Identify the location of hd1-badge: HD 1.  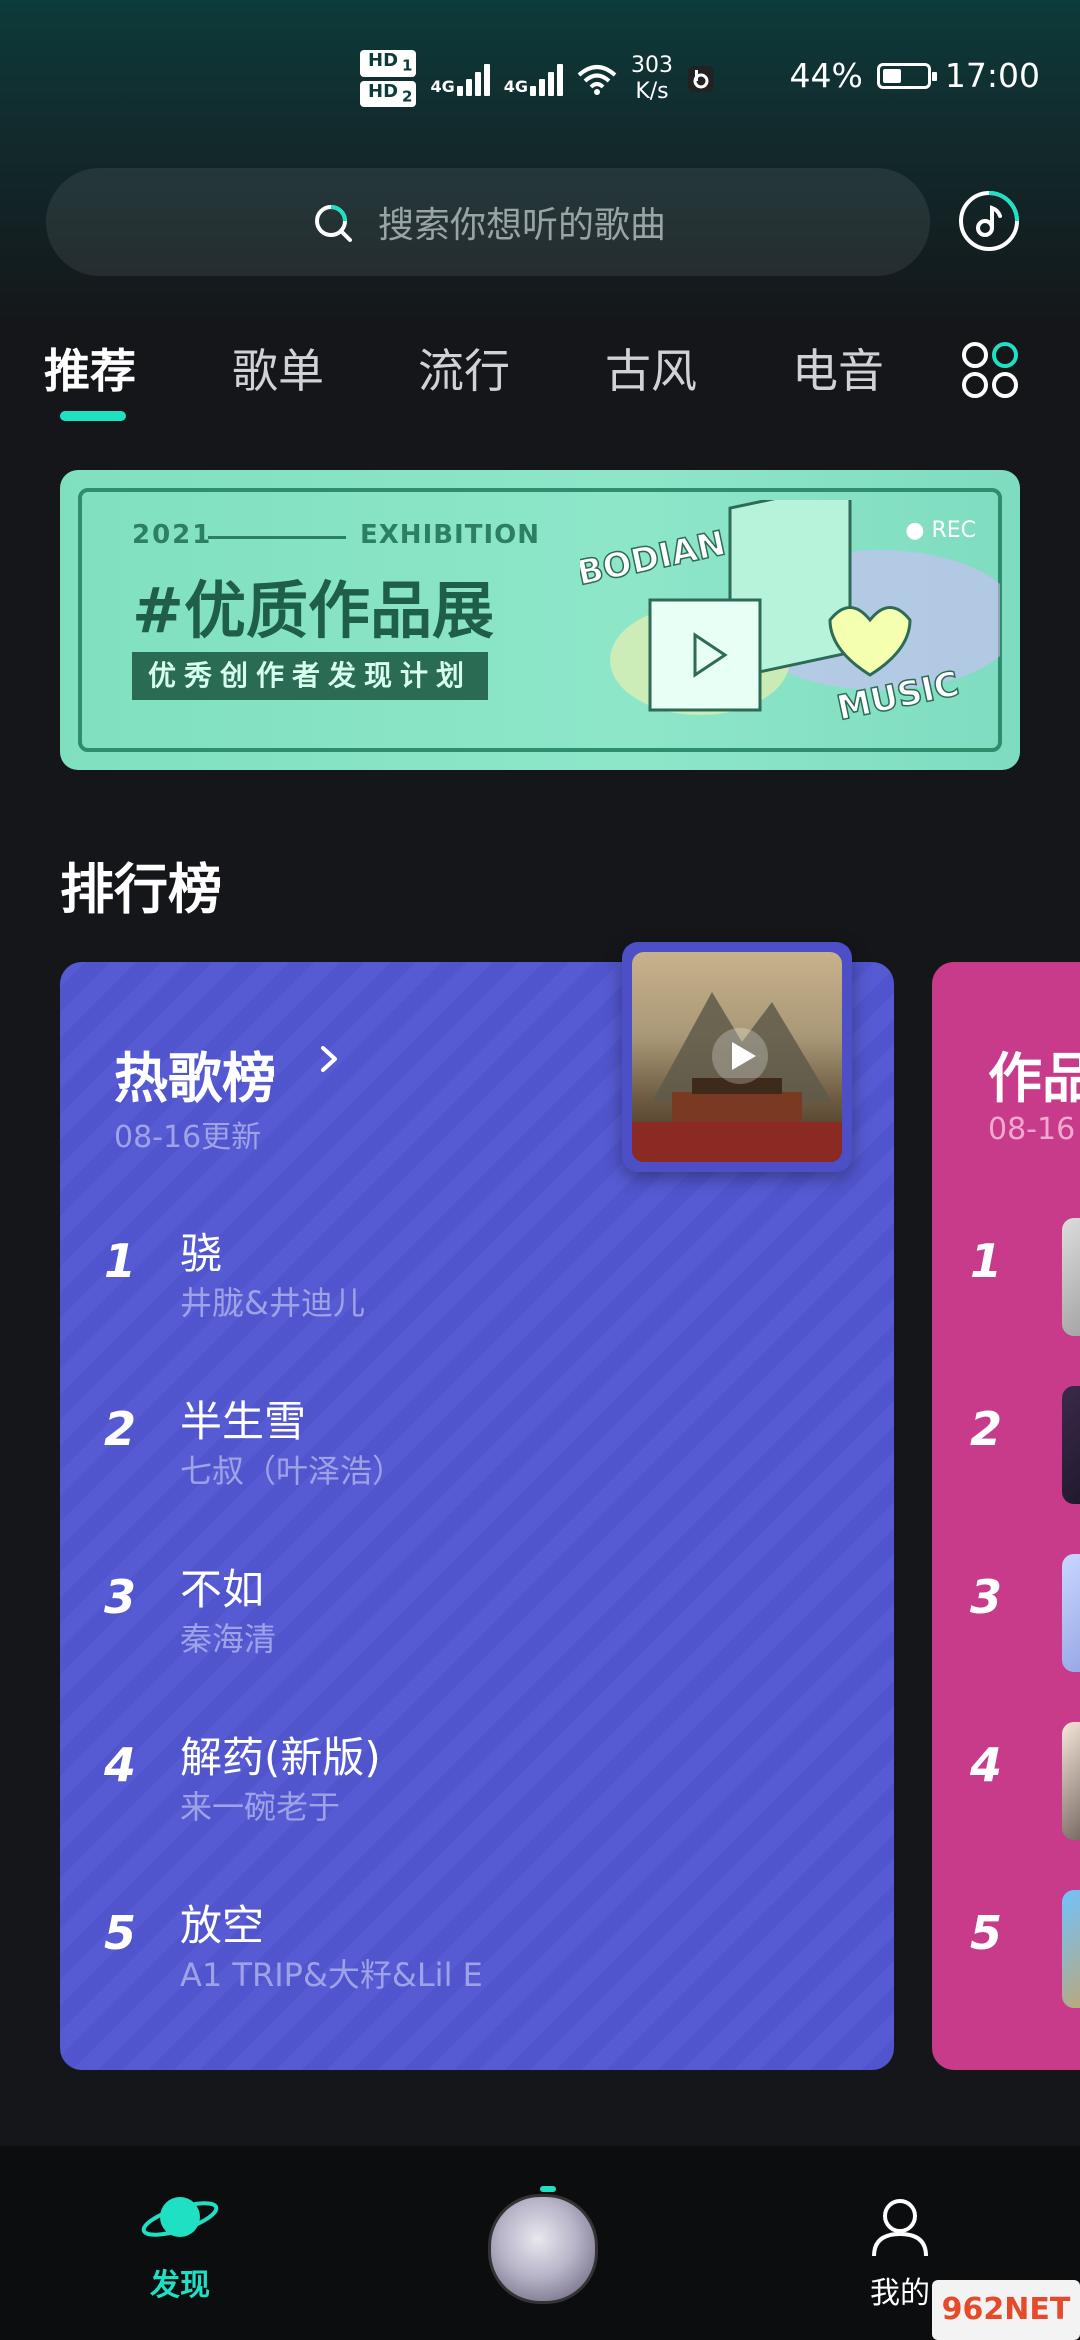
(388, 63).